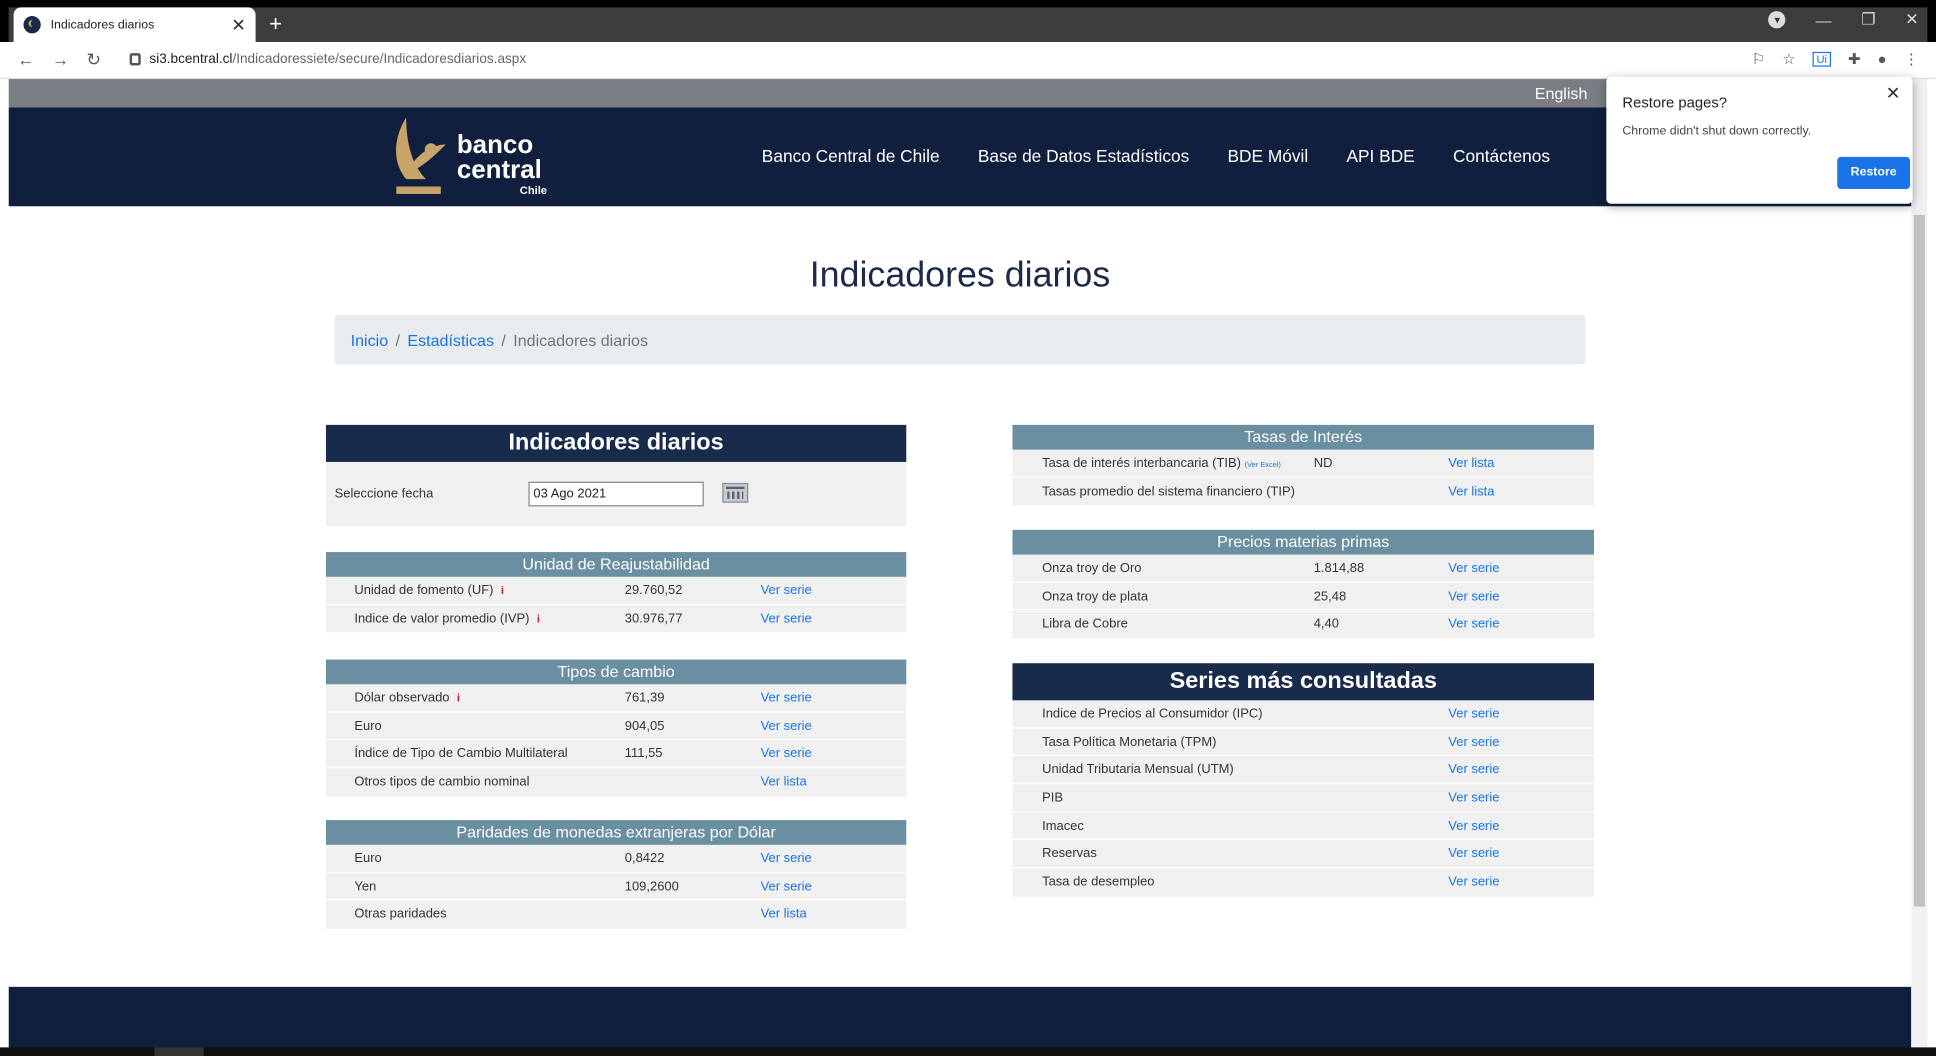 The image size is (1936, 1056). I want to click on table-row: Euro 904,05 Ver serie, so click(616, 726).